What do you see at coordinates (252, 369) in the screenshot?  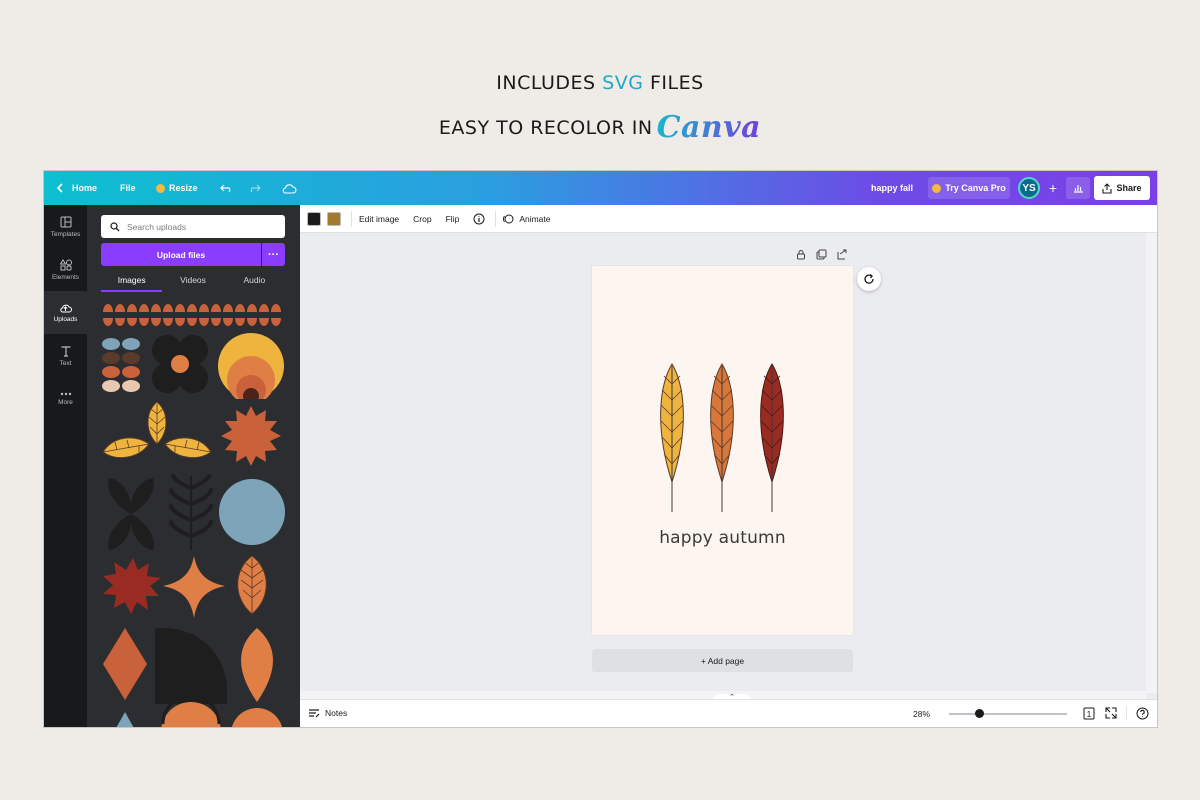 I see `upload-thumb-sun-circles` at bounding box center [252, 369].